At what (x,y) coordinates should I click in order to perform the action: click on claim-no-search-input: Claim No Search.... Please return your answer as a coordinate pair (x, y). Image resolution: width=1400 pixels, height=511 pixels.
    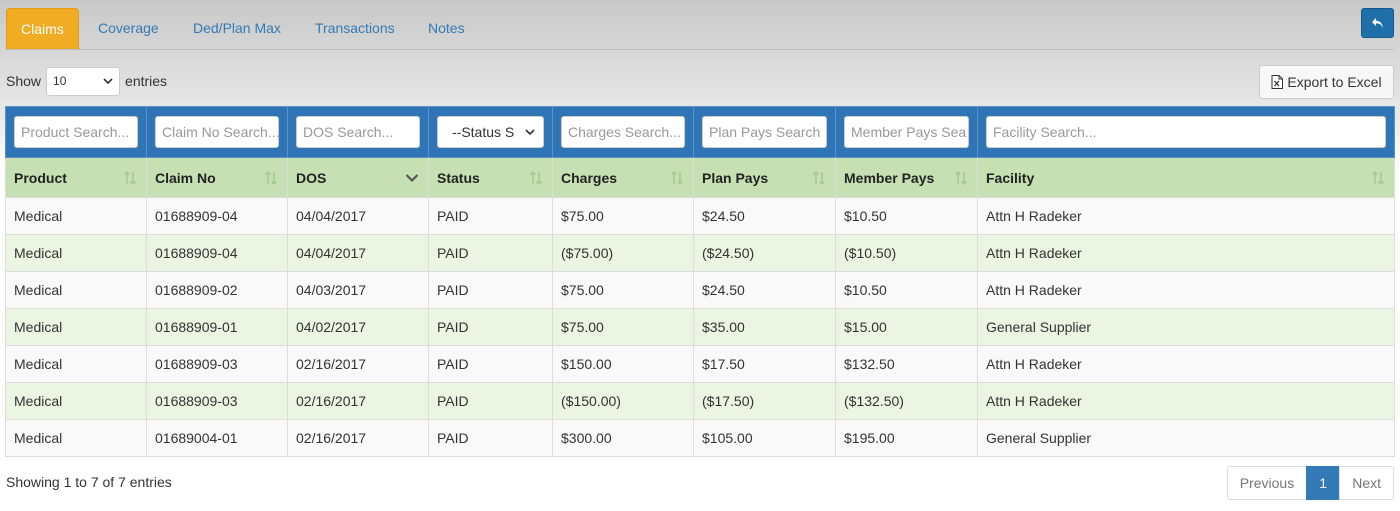
    Looking at the image, I should click on (217, 132).